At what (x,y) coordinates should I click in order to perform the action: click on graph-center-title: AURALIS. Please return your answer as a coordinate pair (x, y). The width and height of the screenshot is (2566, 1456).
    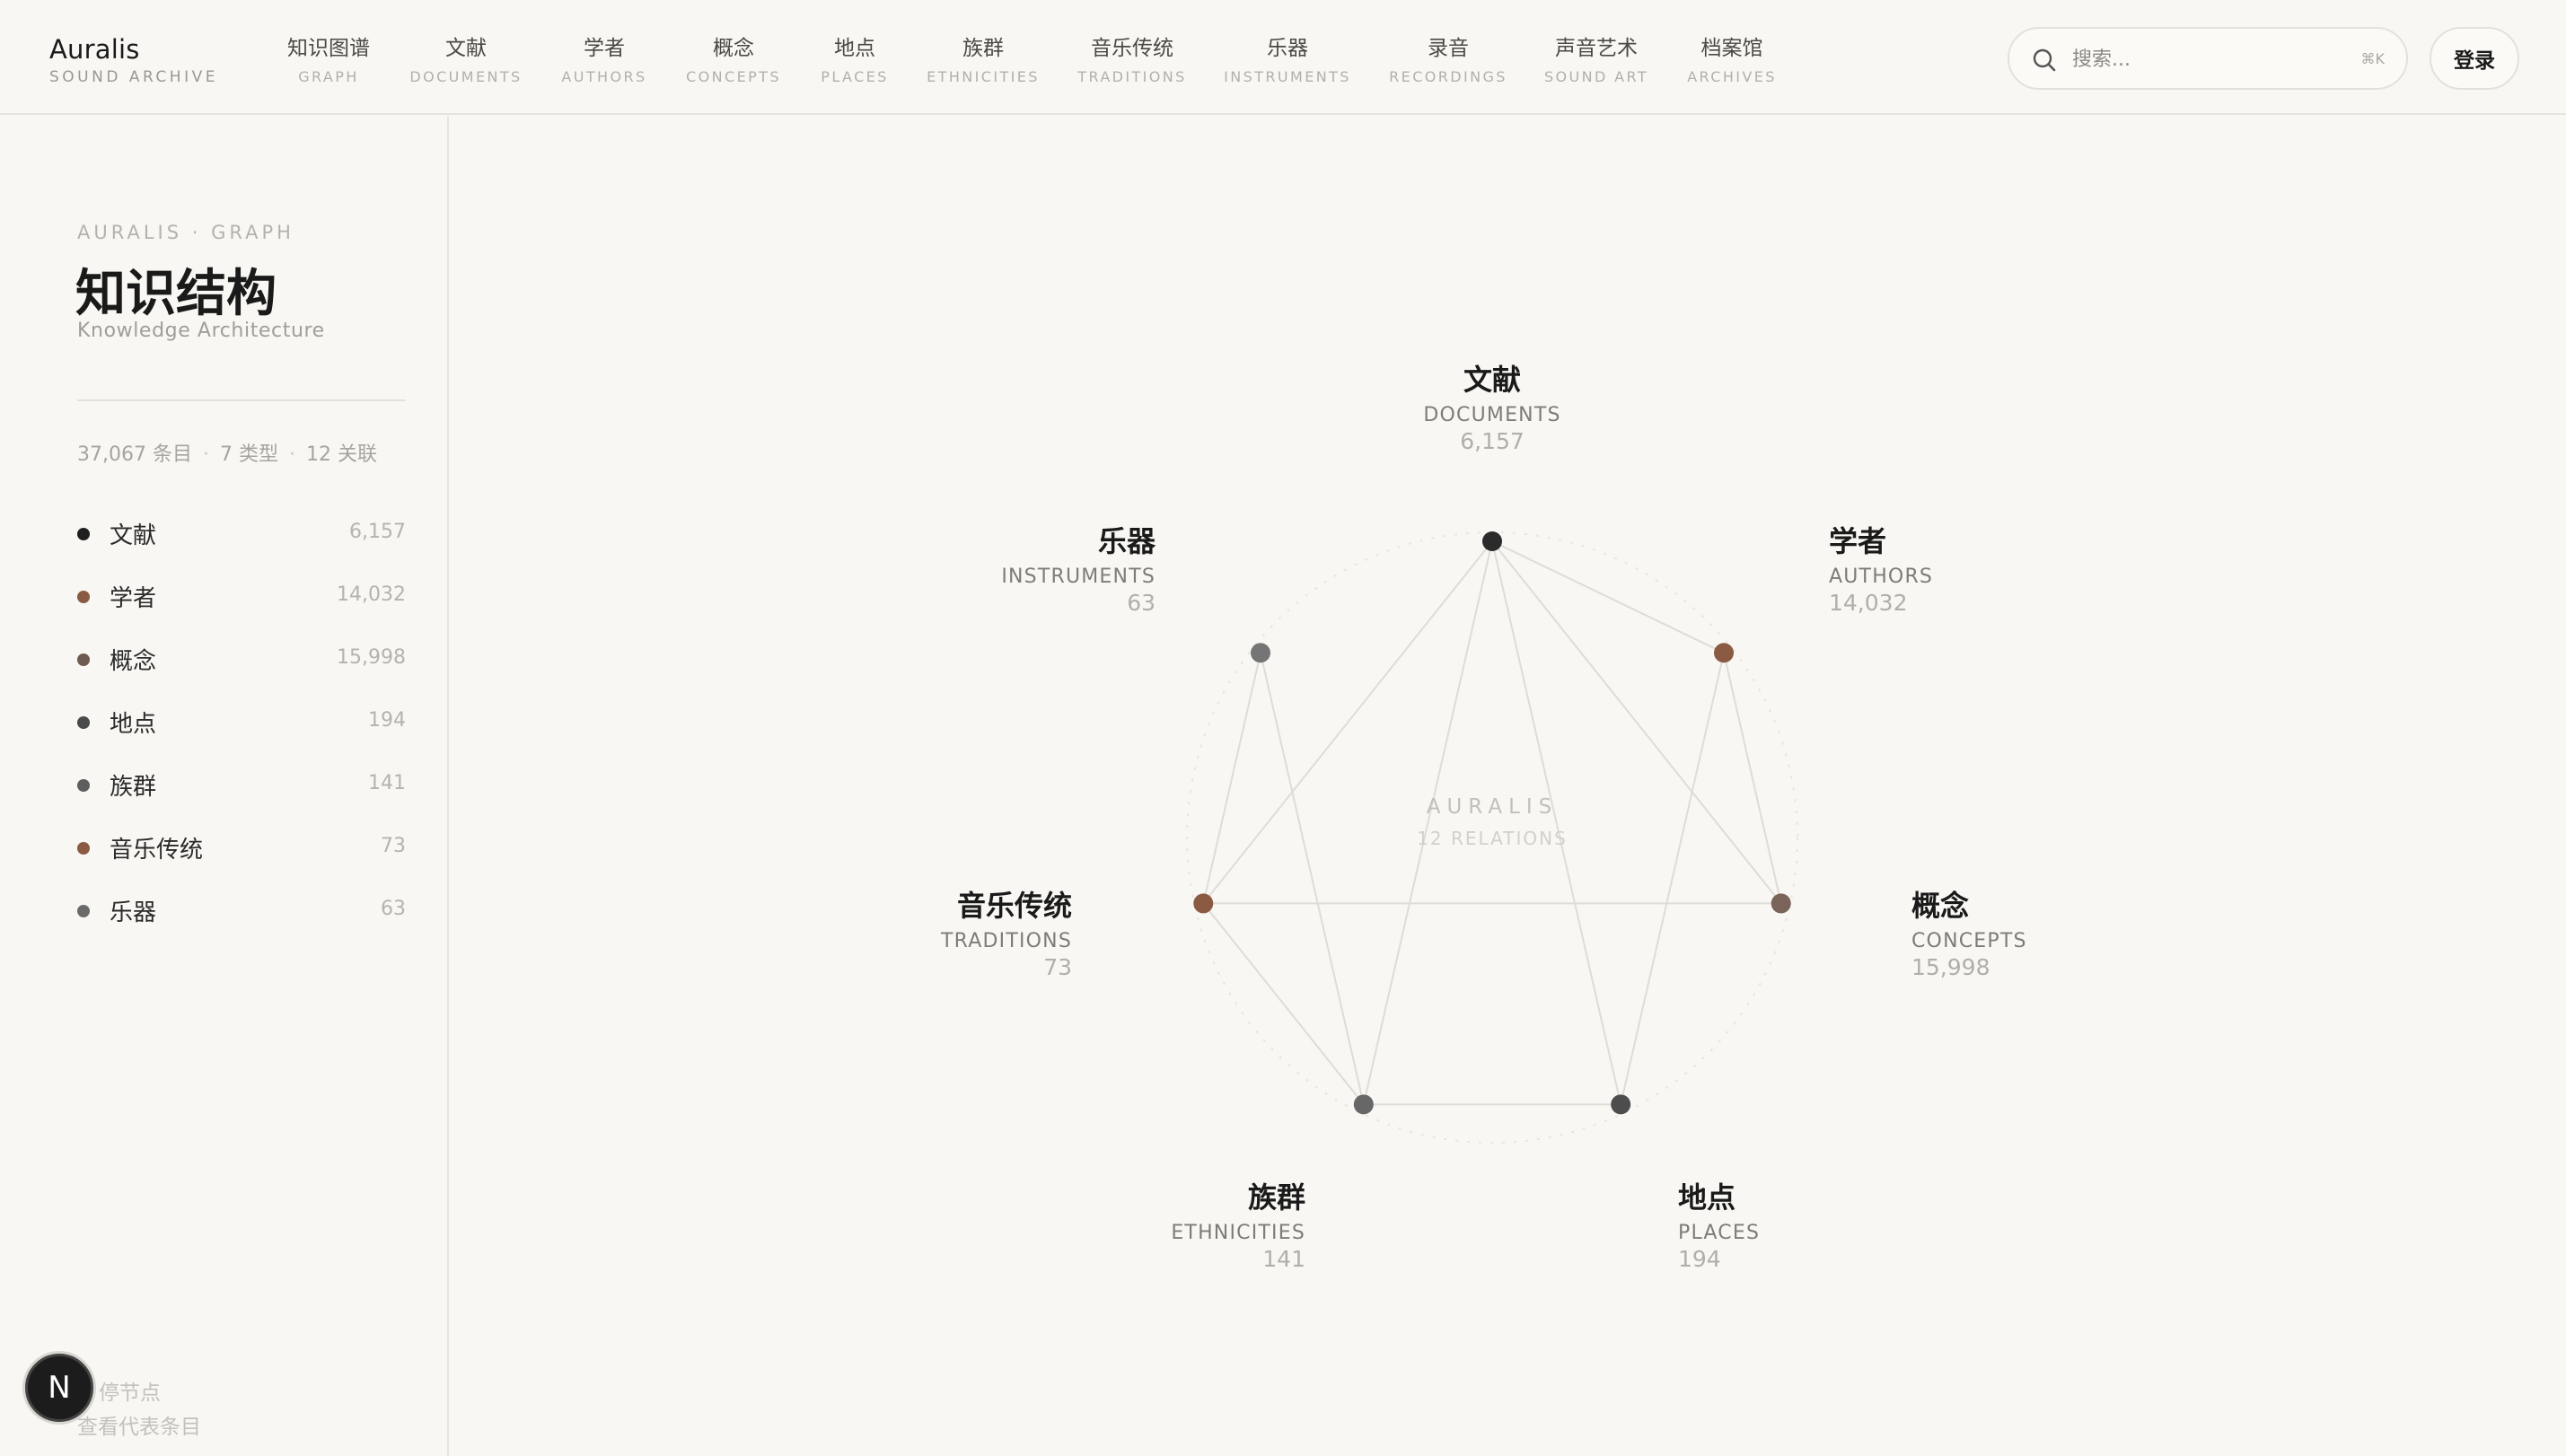
    Looking at the image, I should click on (1492, 807).